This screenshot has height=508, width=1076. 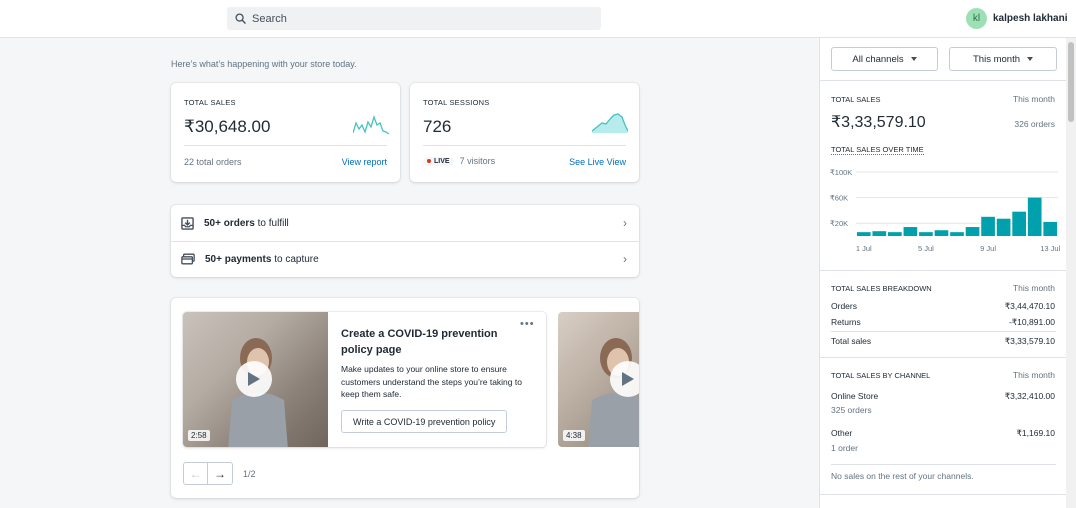 I want to click on x-tick-label: 5 Jul, so click(x=926, y=248).